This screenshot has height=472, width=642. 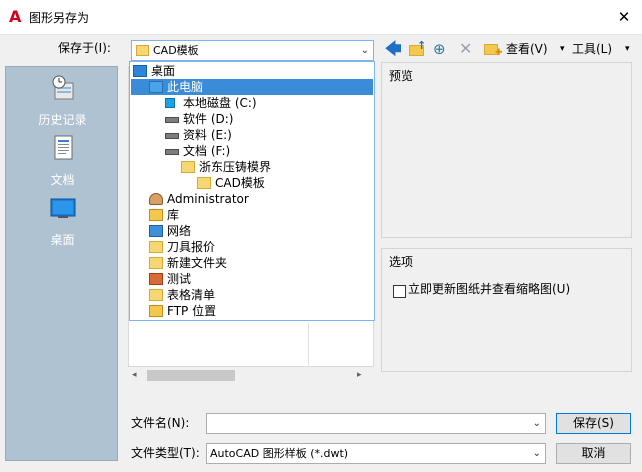 What do you see at coordinates (208, 119) in the screenshot?
I see `dropdown-item-label: 软件 (D:)` at bounding box center [208, 119].